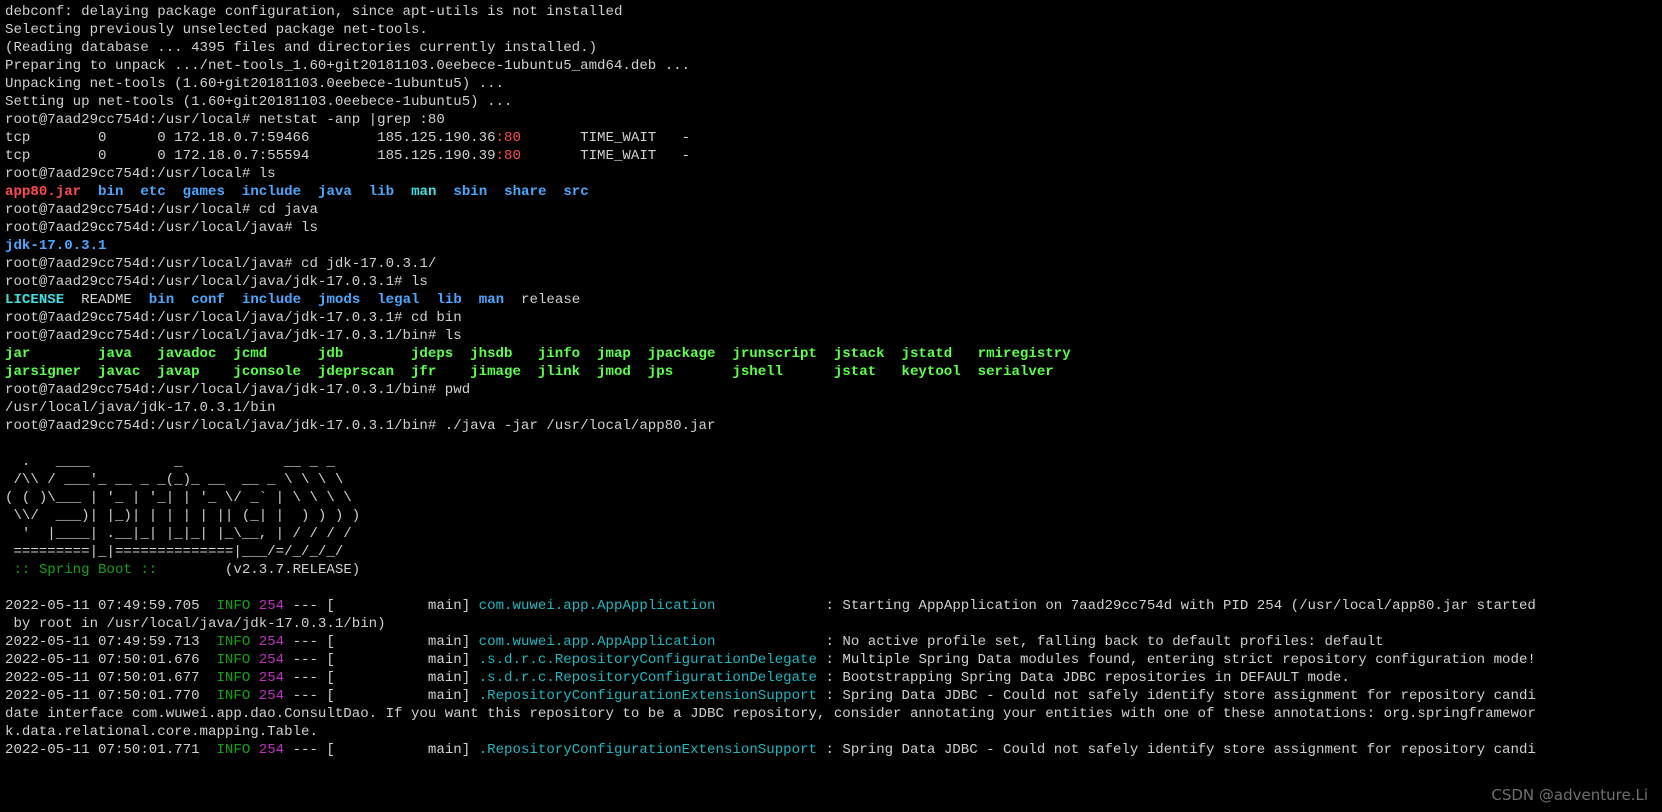 This screenshot has width=1662, height=812. I want to click on logger-name: com.wuwei.app.AppApplication, so click(597, 642).